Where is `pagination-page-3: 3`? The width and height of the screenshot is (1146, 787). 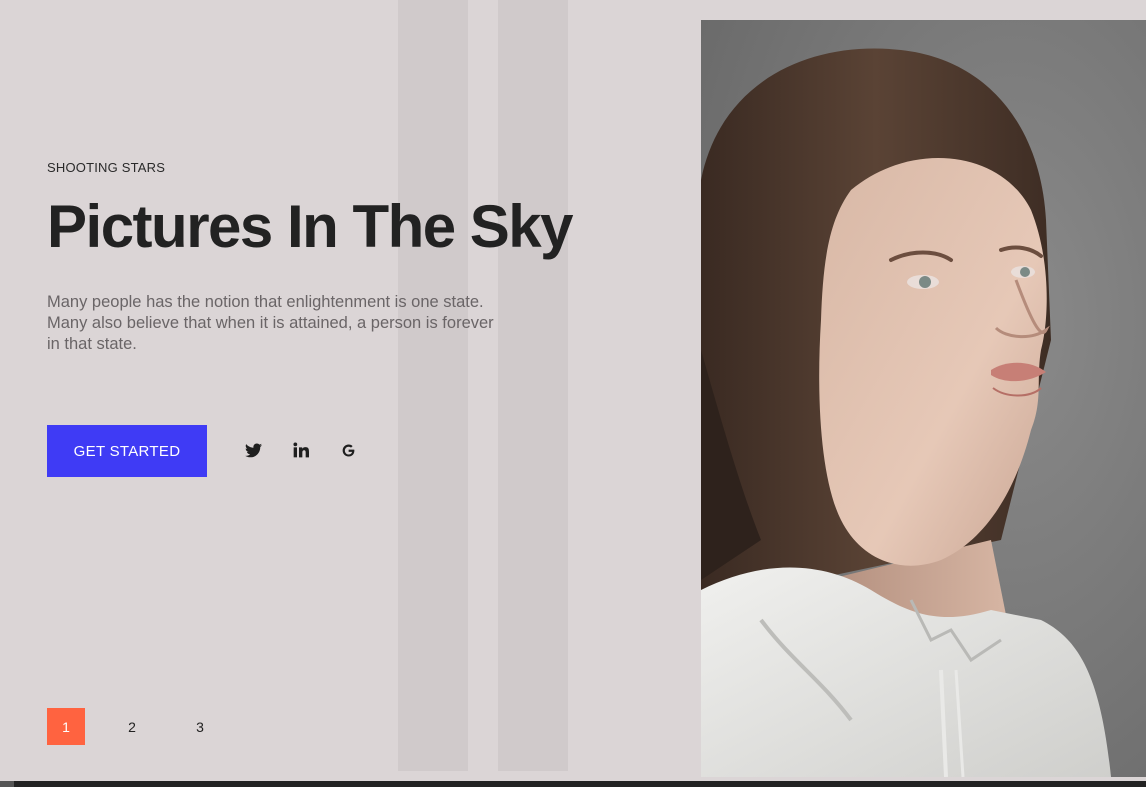
pagination-page-3: 3 is located at coordinates (200, 726).